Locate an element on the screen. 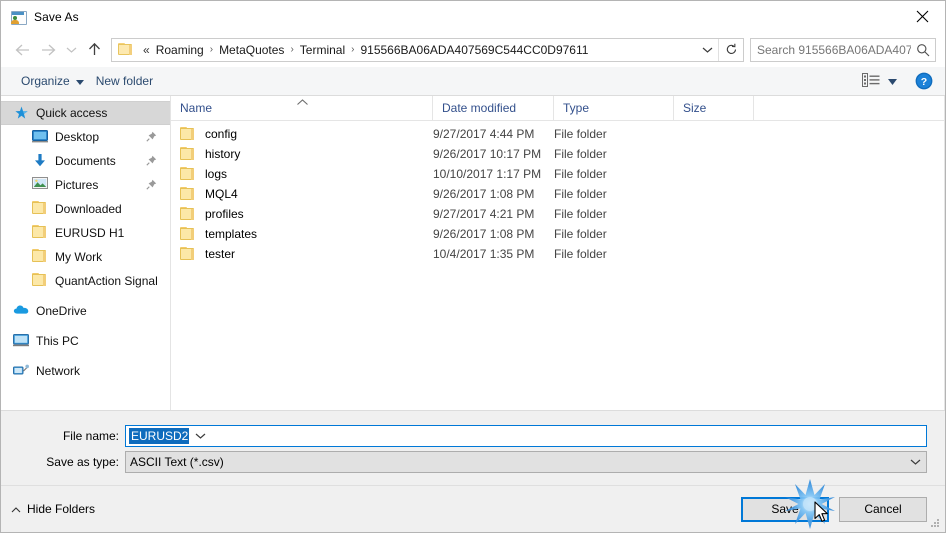  close-button is located at coordinates (922, 16).